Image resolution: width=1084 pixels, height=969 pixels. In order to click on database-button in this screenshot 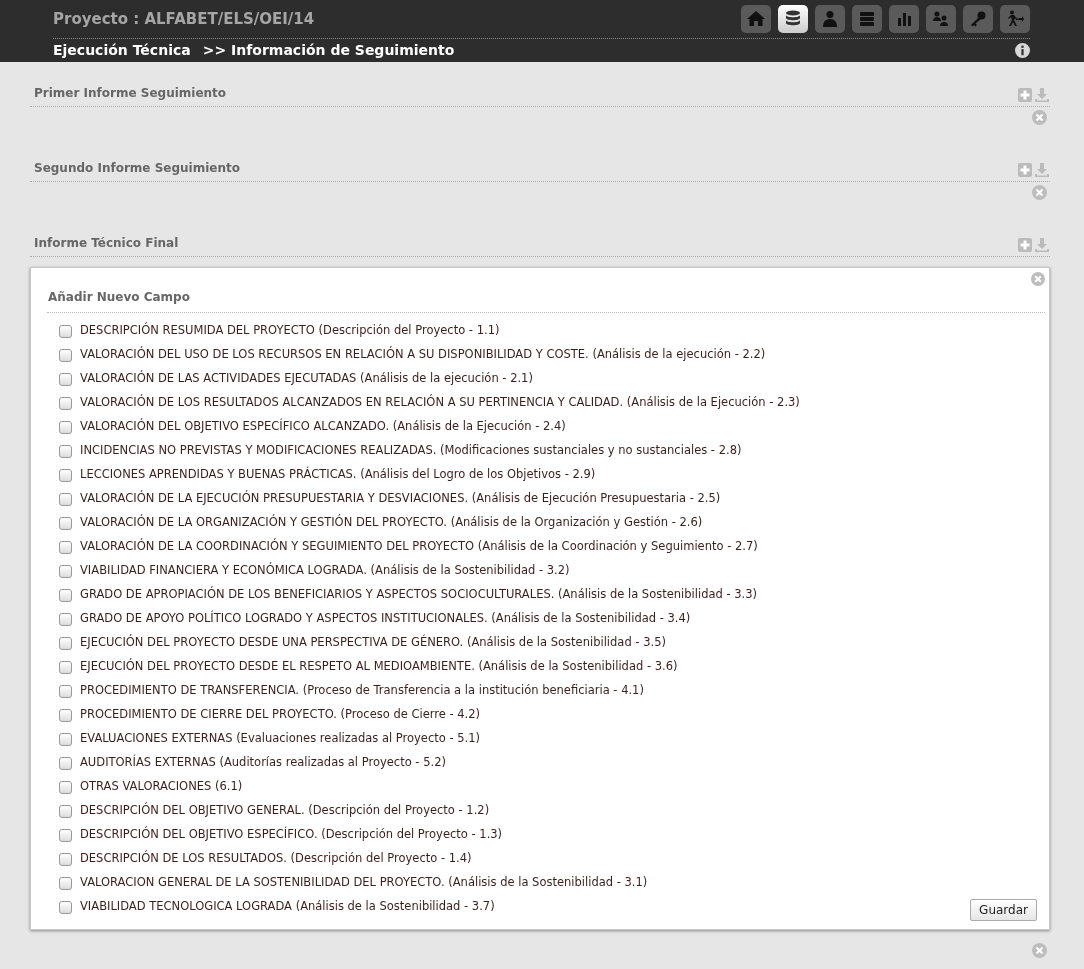, I will do `click(793, 19)`.